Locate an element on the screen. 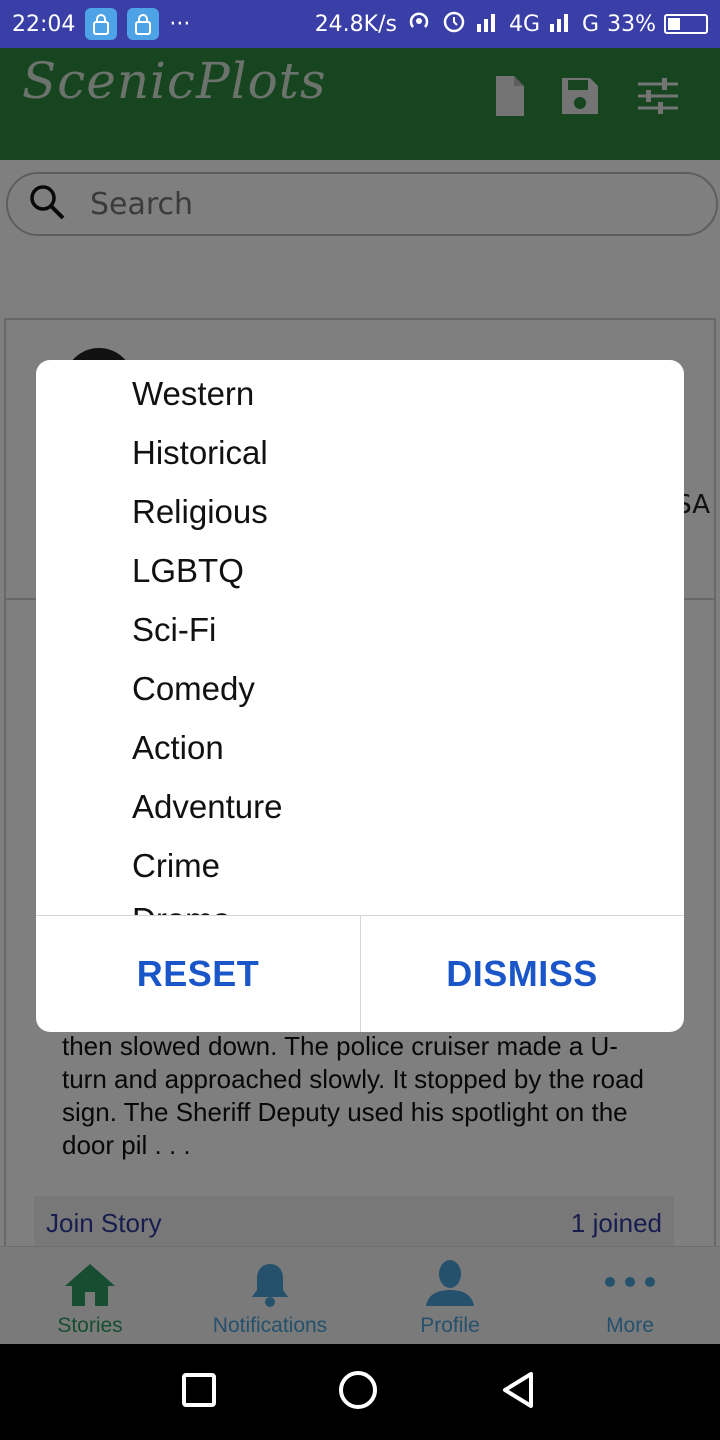 The height and width of the screenshot is (1440, 720). reset-button: RESET is located at coordinates (198, 974).